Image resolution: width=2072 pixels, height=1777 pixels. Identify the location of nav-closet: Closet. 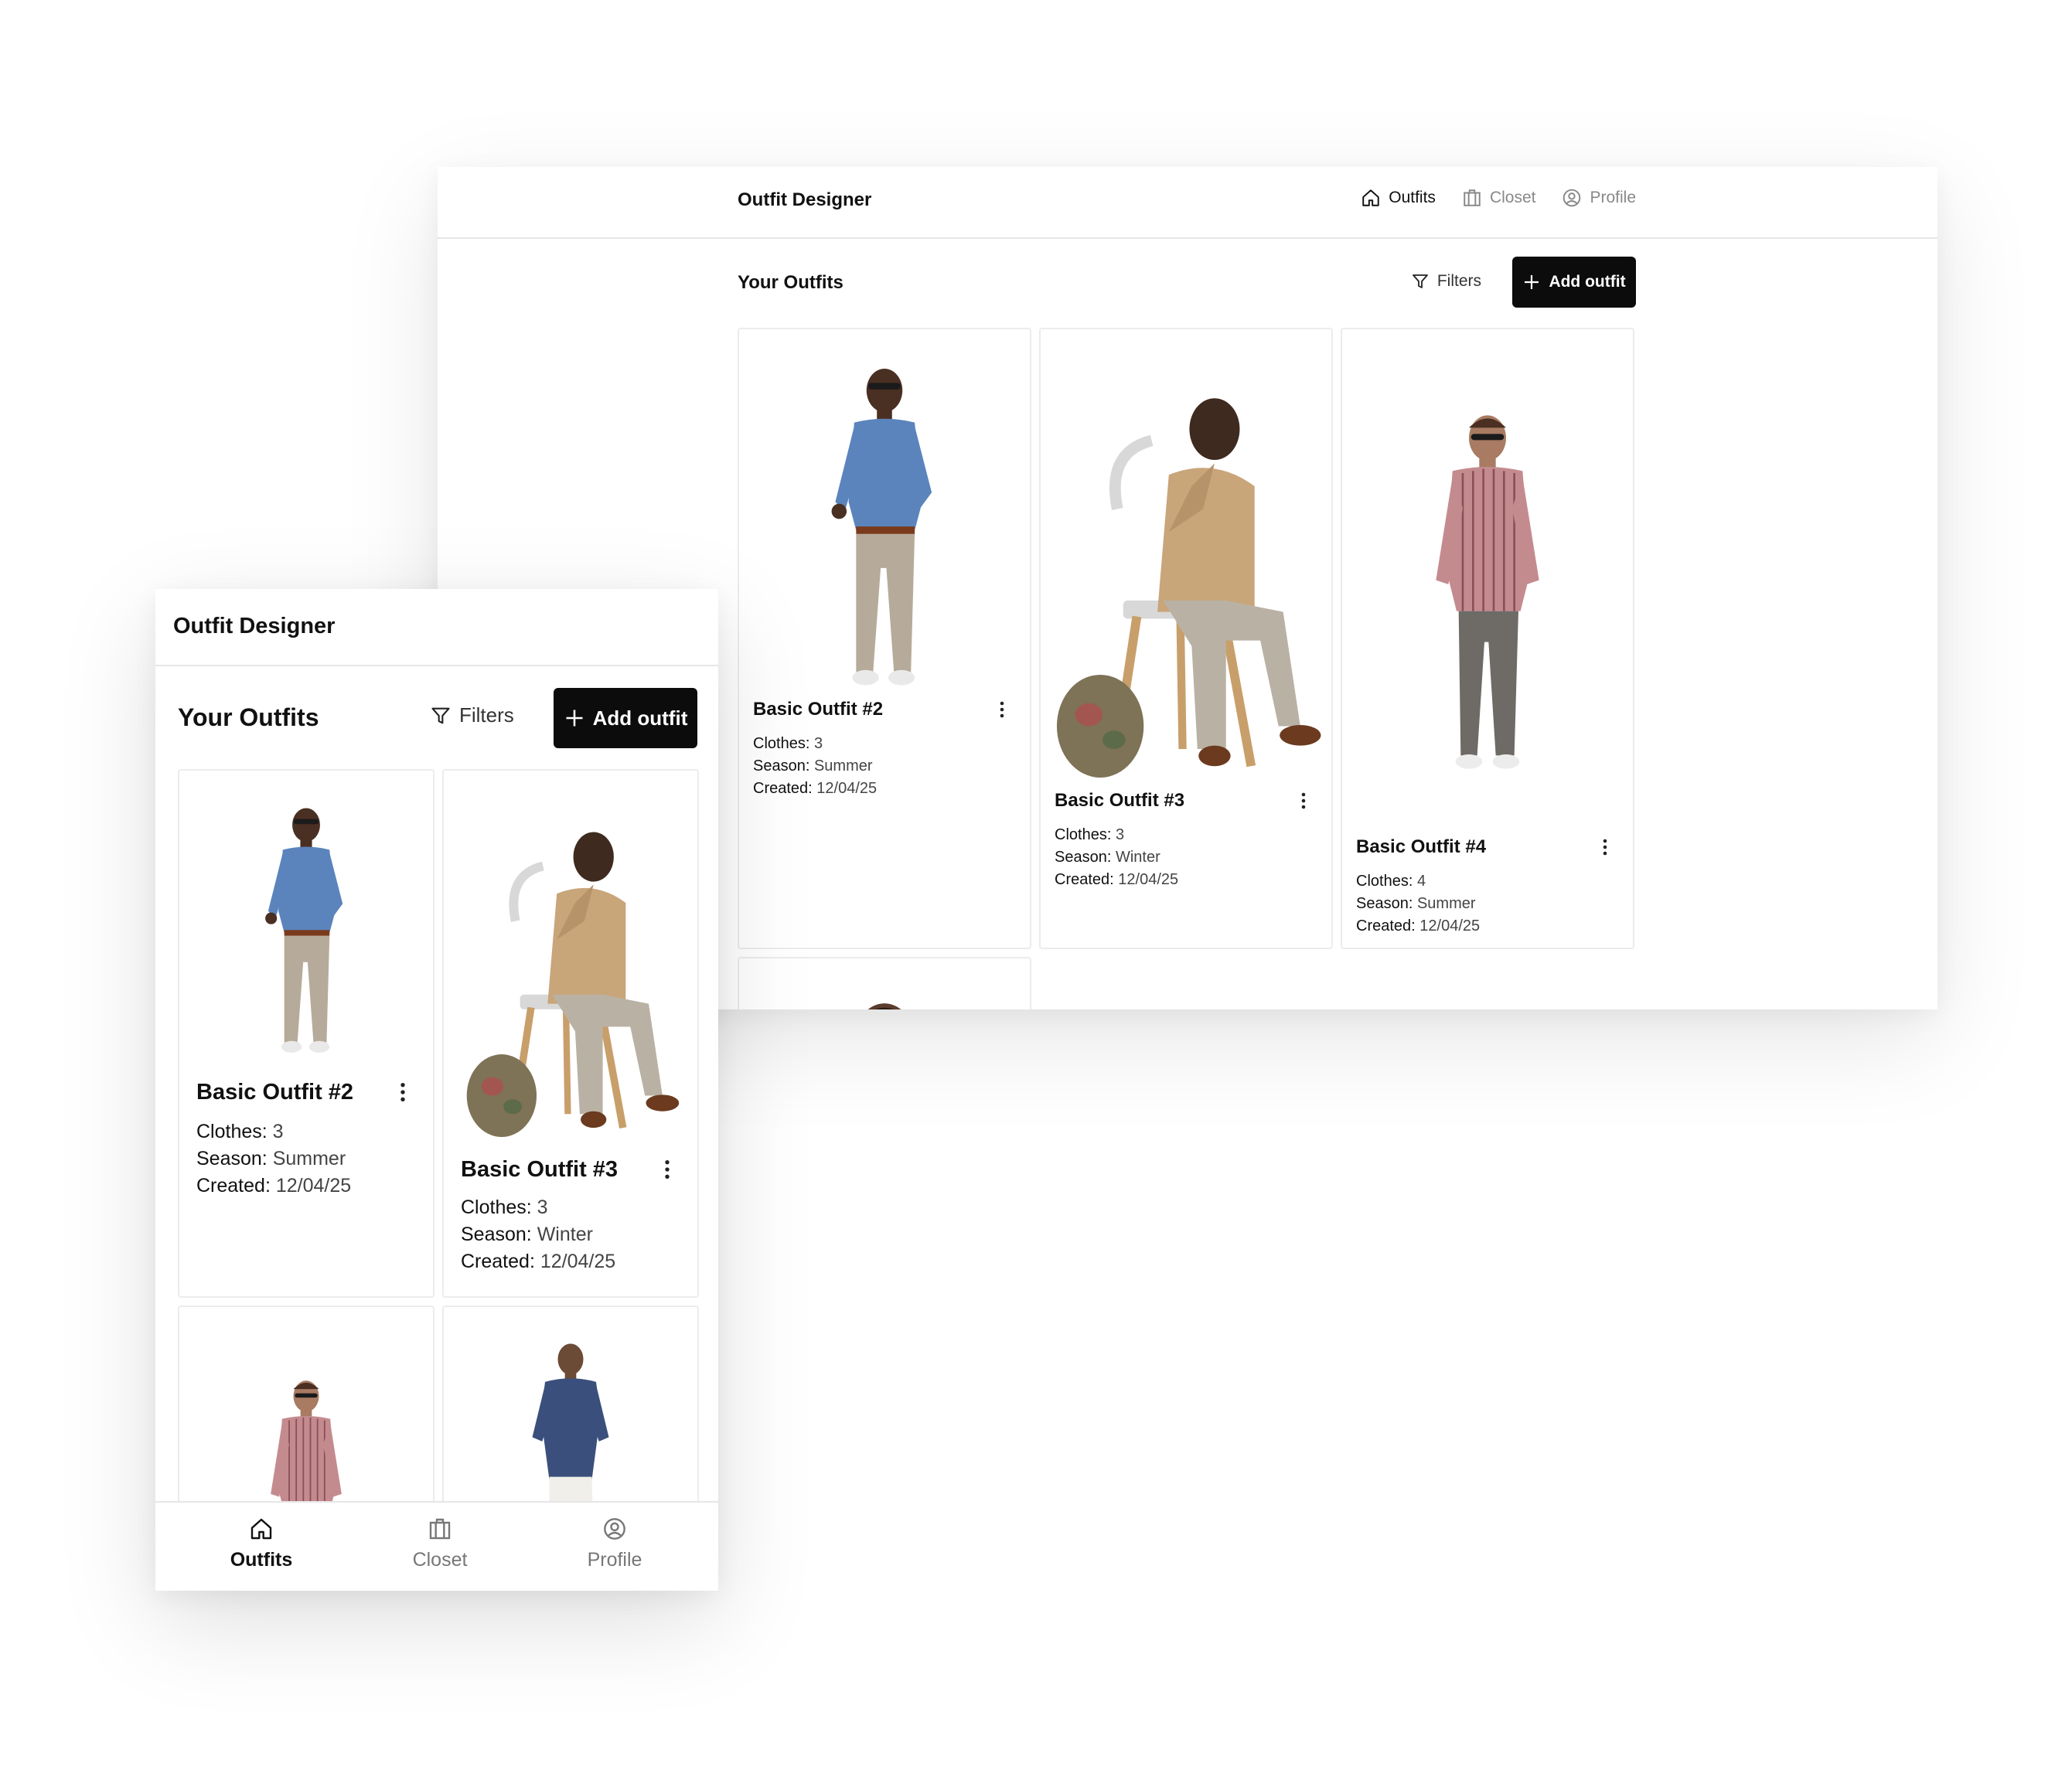
(1499, 198).